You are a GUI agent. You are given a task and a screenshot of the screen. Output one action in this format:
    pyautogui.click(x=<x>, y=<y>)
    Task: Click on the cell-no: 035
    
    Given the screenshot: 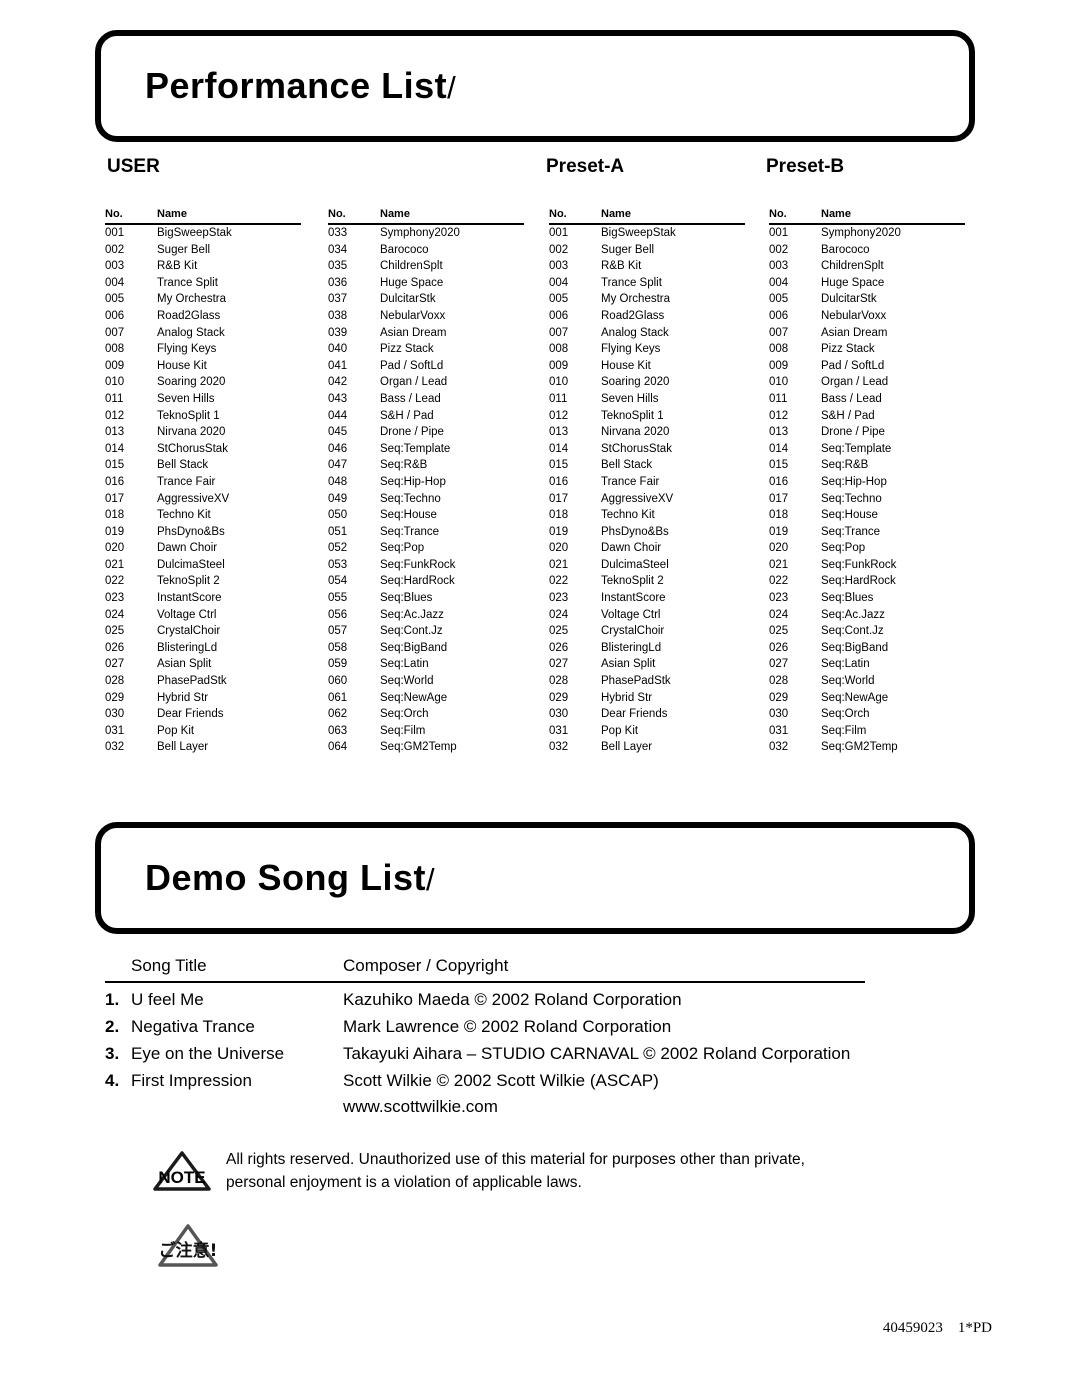 What is the action you would take?
    pyautogui.click(x=338, y=266)
    